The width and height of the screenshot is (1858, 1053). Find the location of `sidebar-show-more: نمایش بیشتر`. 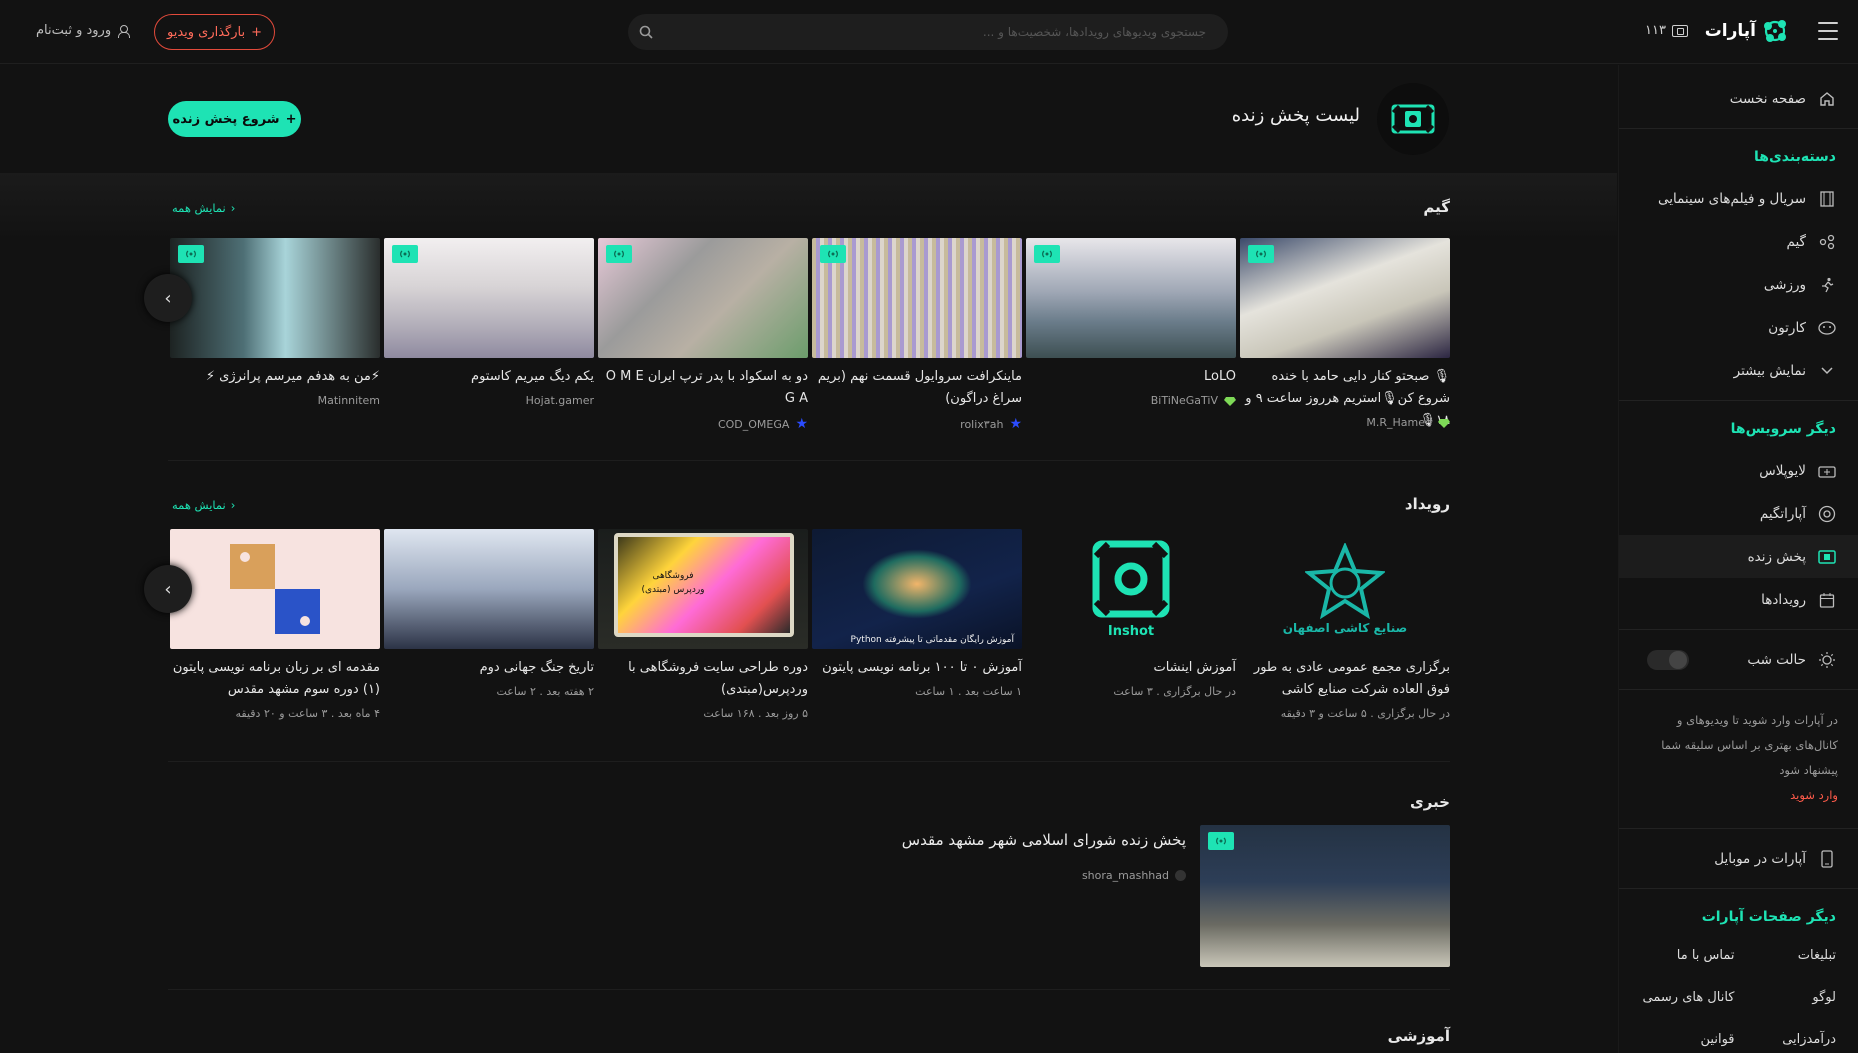

sidebar-show-more: نمایش بیشتر is located at coordinates (1738, 370).